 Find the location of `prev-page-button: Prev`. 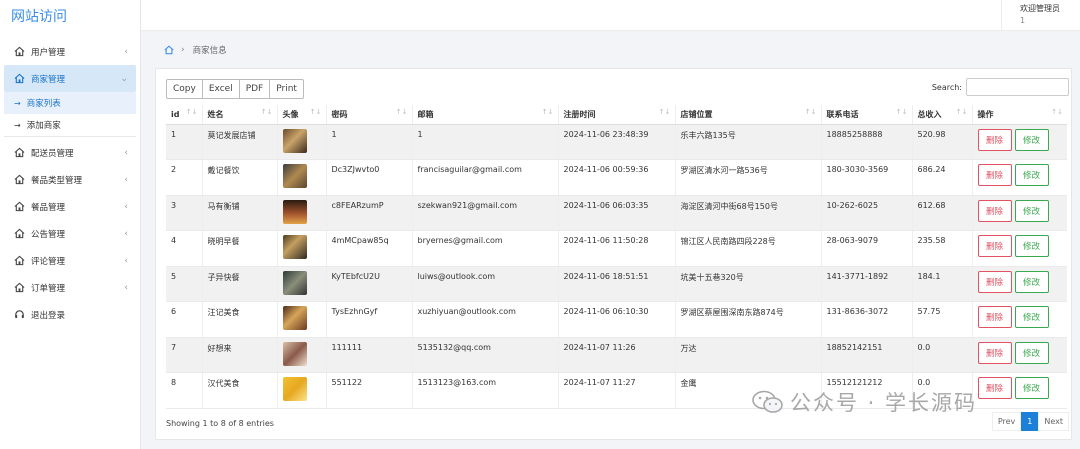

prev-page-button: Prev is located at coordinates (1006, 421).